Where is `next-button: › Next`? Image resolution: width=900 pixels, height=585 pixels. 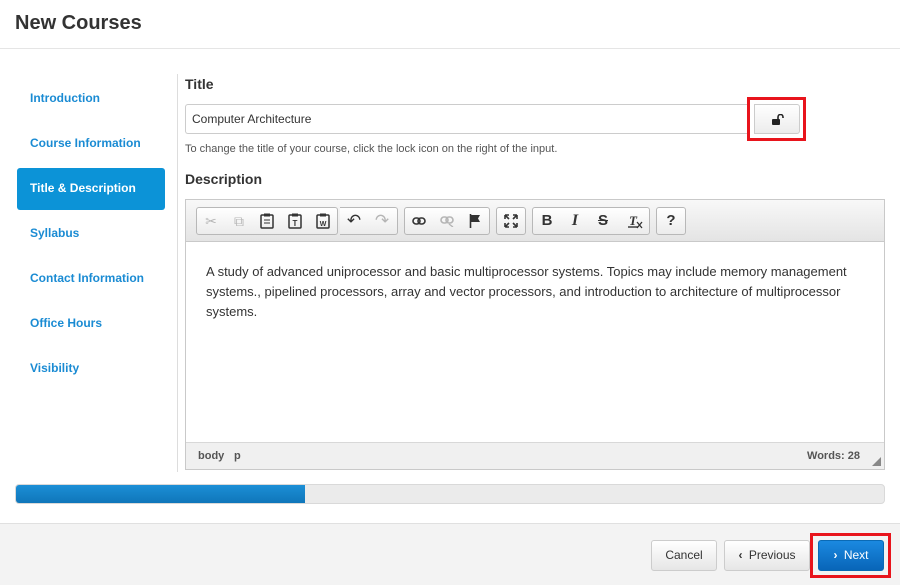 next-button: › Next is located at coordinates (851, 555).